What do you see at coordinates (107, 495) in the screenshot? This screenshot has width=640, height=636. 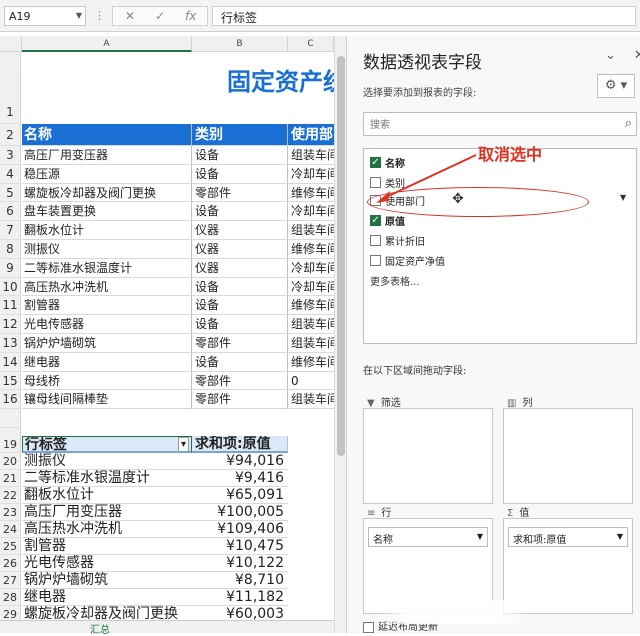 I see `pivot-row-label: 翻板水位计` at bounding box center [107, 495].